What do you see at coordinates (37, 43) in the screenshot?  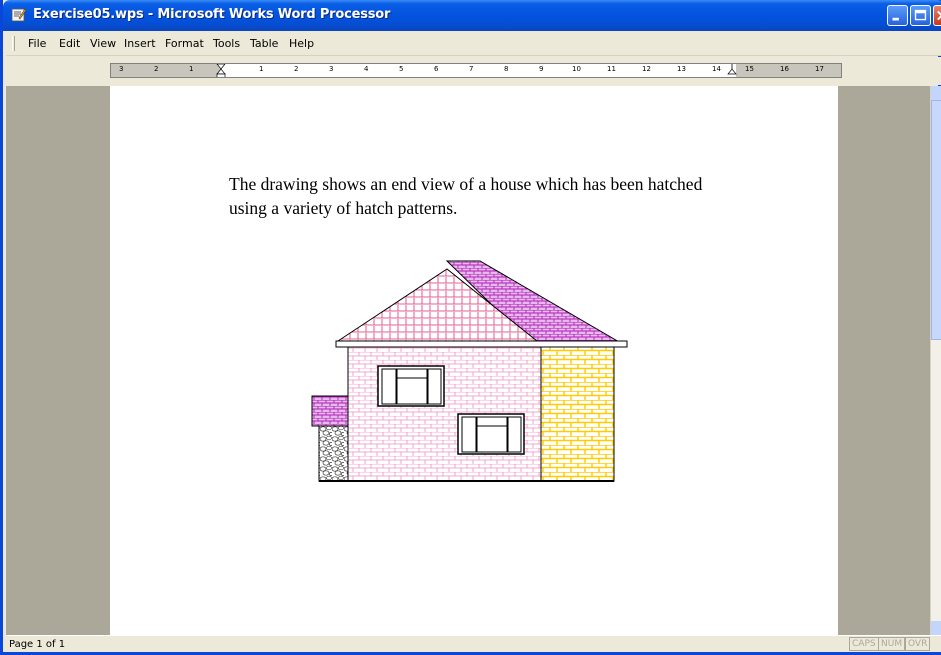 I see `menu-file: File` at bounding box center [37, 43].